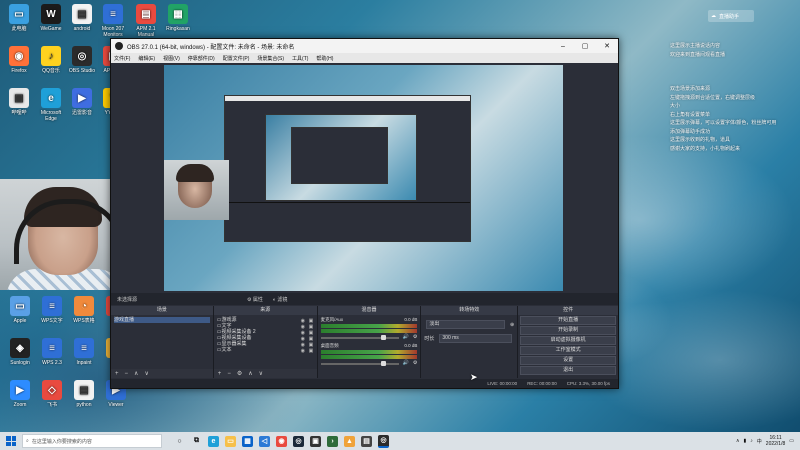 Image resolution: width=800 pixels, height=450 pixels. What do you see at coordinates (476, 338) in the screenshot?
I see `duration-input: 300 ms` at bounding box center [476, 338].